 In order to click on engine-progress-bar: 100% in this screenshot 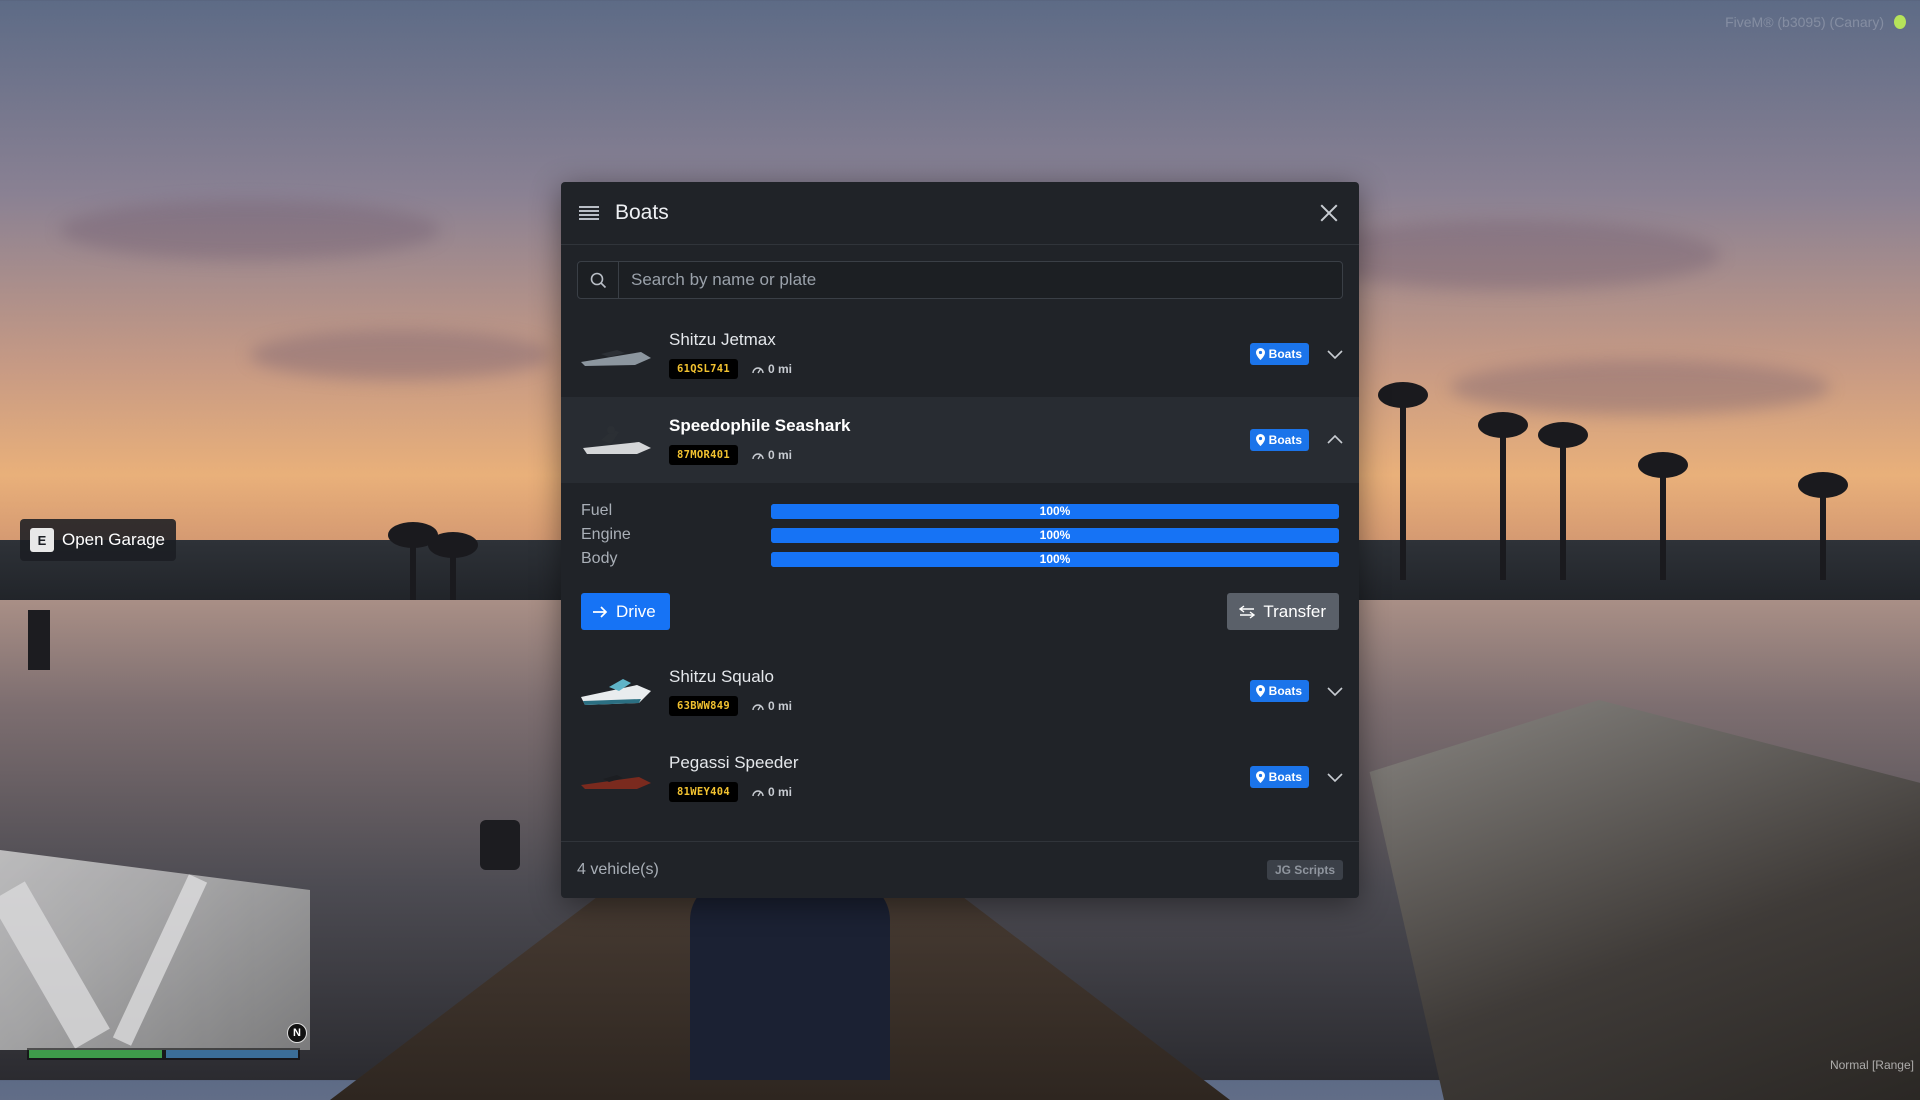, I will do `click(1055, 535)`.